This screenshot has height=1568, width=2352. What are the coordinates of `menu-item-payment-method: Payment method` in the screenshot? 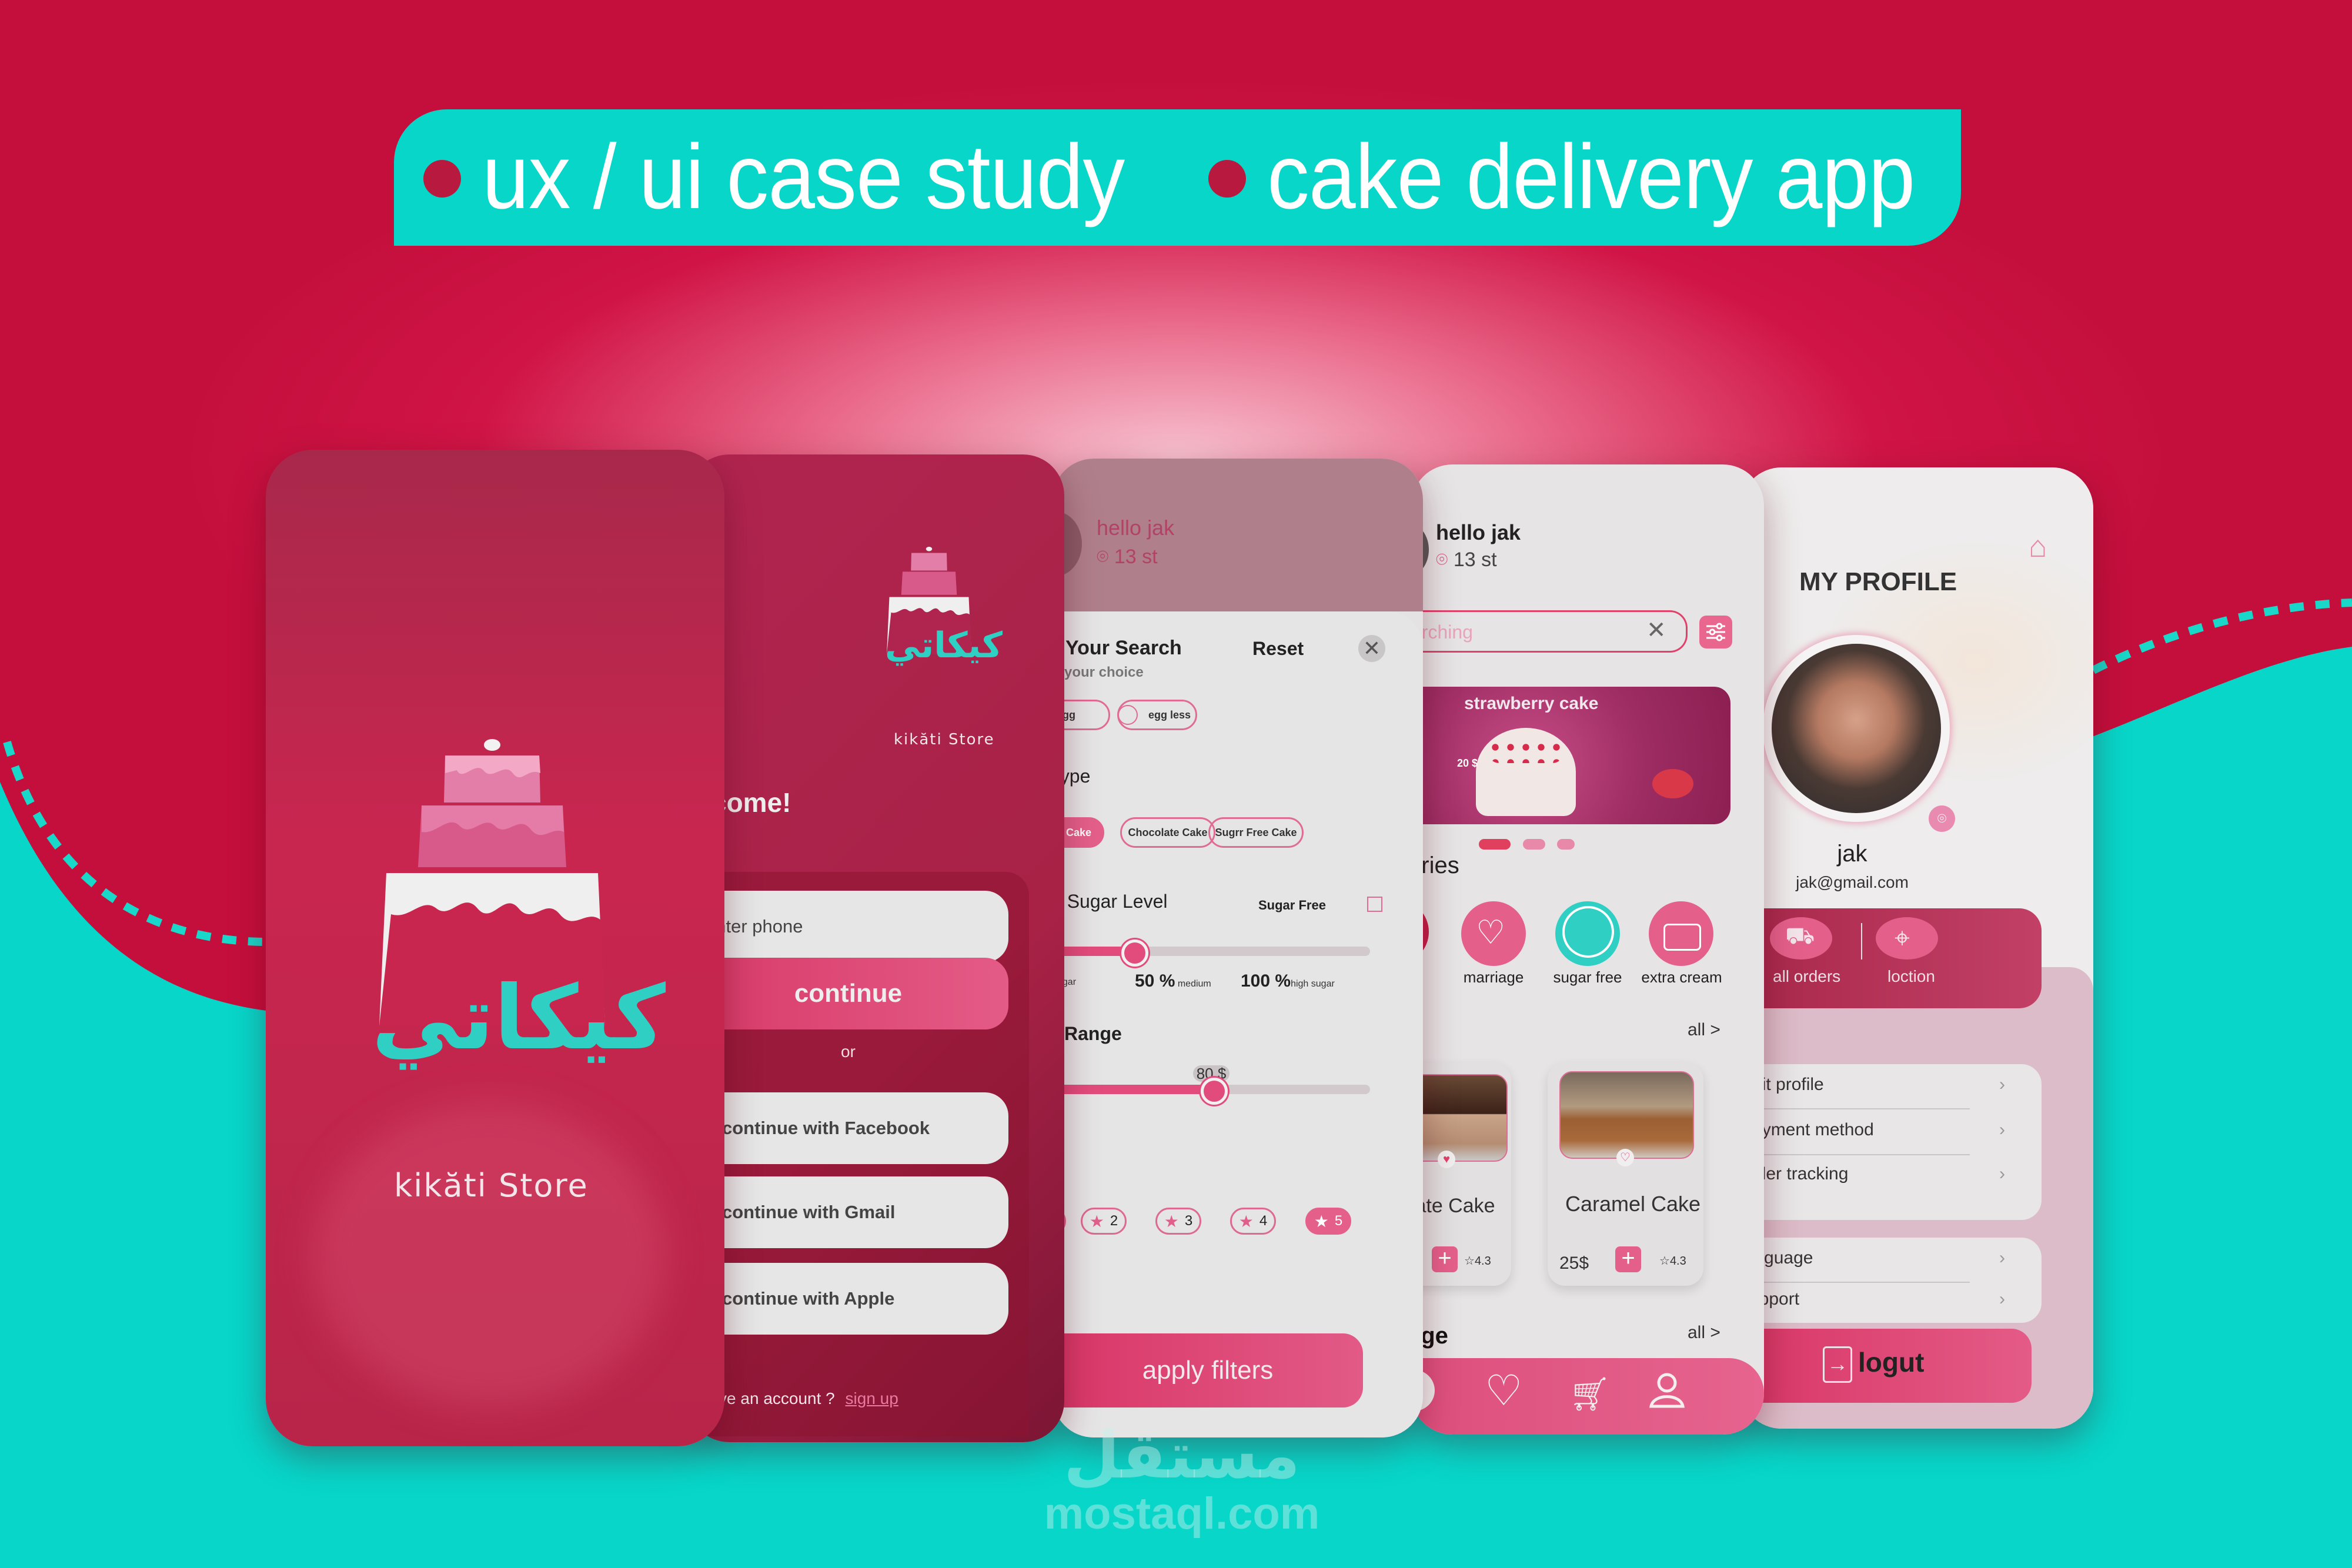 It's located at (1872, 1130).